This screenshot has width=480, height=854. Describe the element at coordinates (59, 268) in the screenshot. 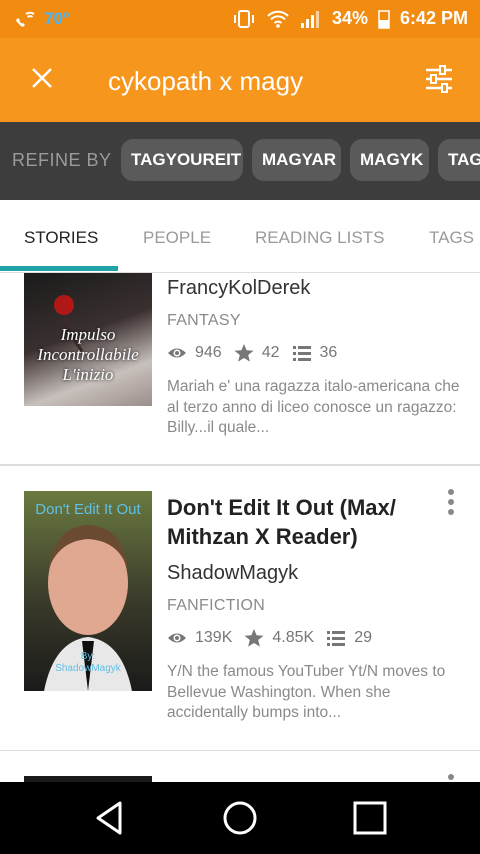

I see `tab-indicator` at that location.